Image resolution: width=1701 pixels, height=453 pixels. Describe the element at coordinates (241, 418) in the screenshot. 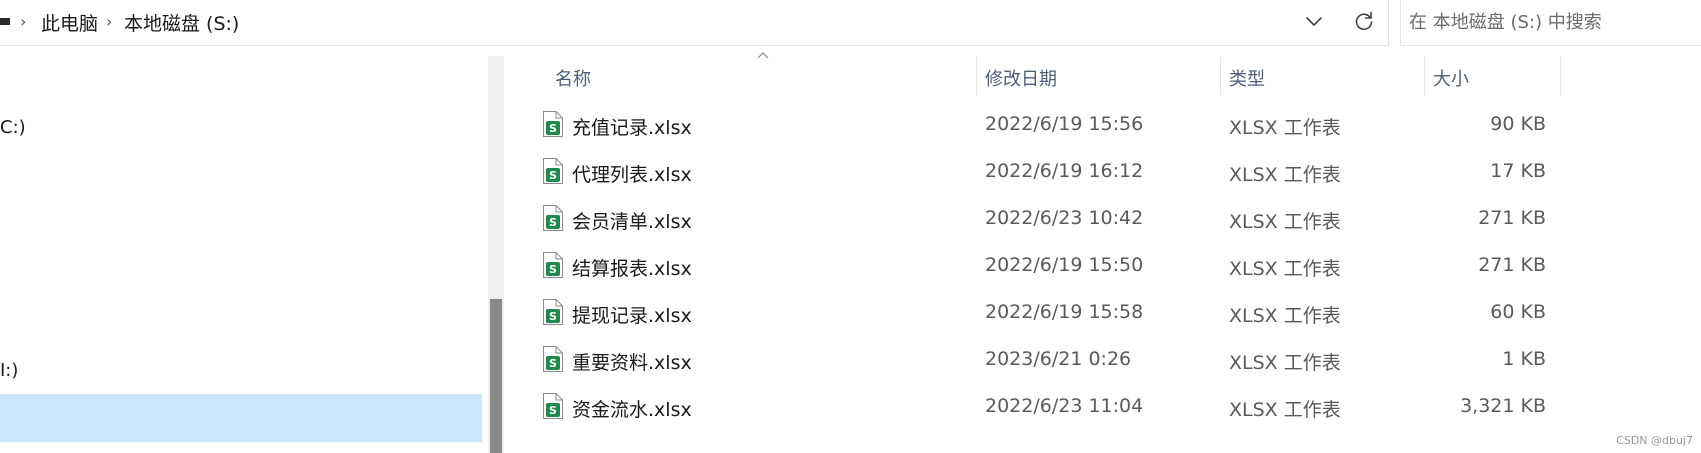

I see `nav-item-selected` at that location.